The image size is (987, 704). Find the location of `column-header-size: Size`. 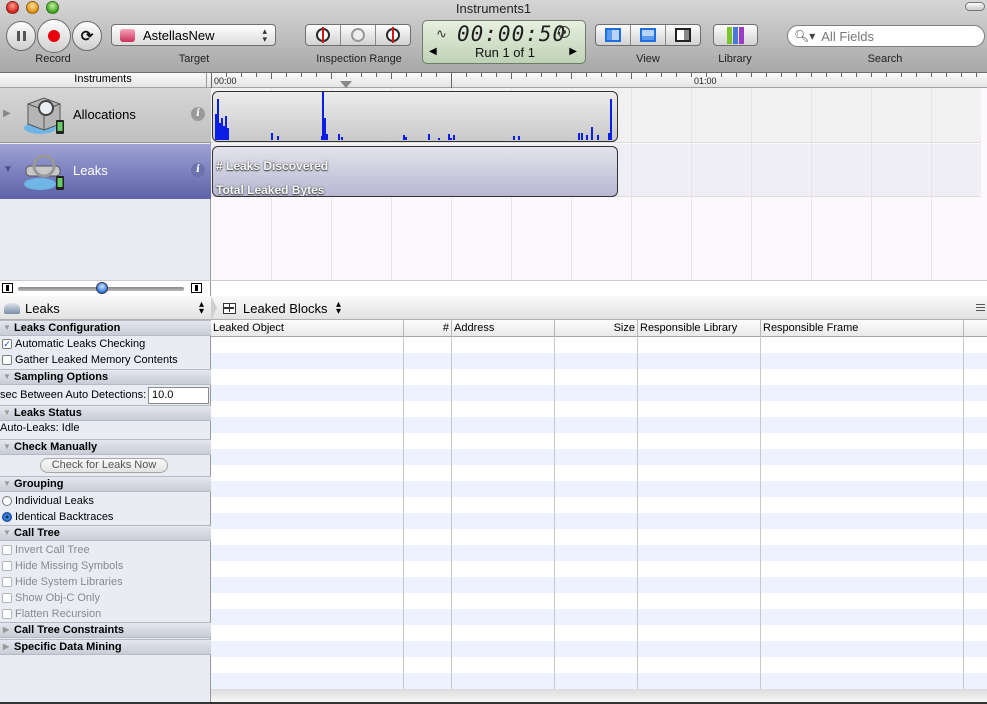

column-header-size: Size is located at coordinates (596, 328).